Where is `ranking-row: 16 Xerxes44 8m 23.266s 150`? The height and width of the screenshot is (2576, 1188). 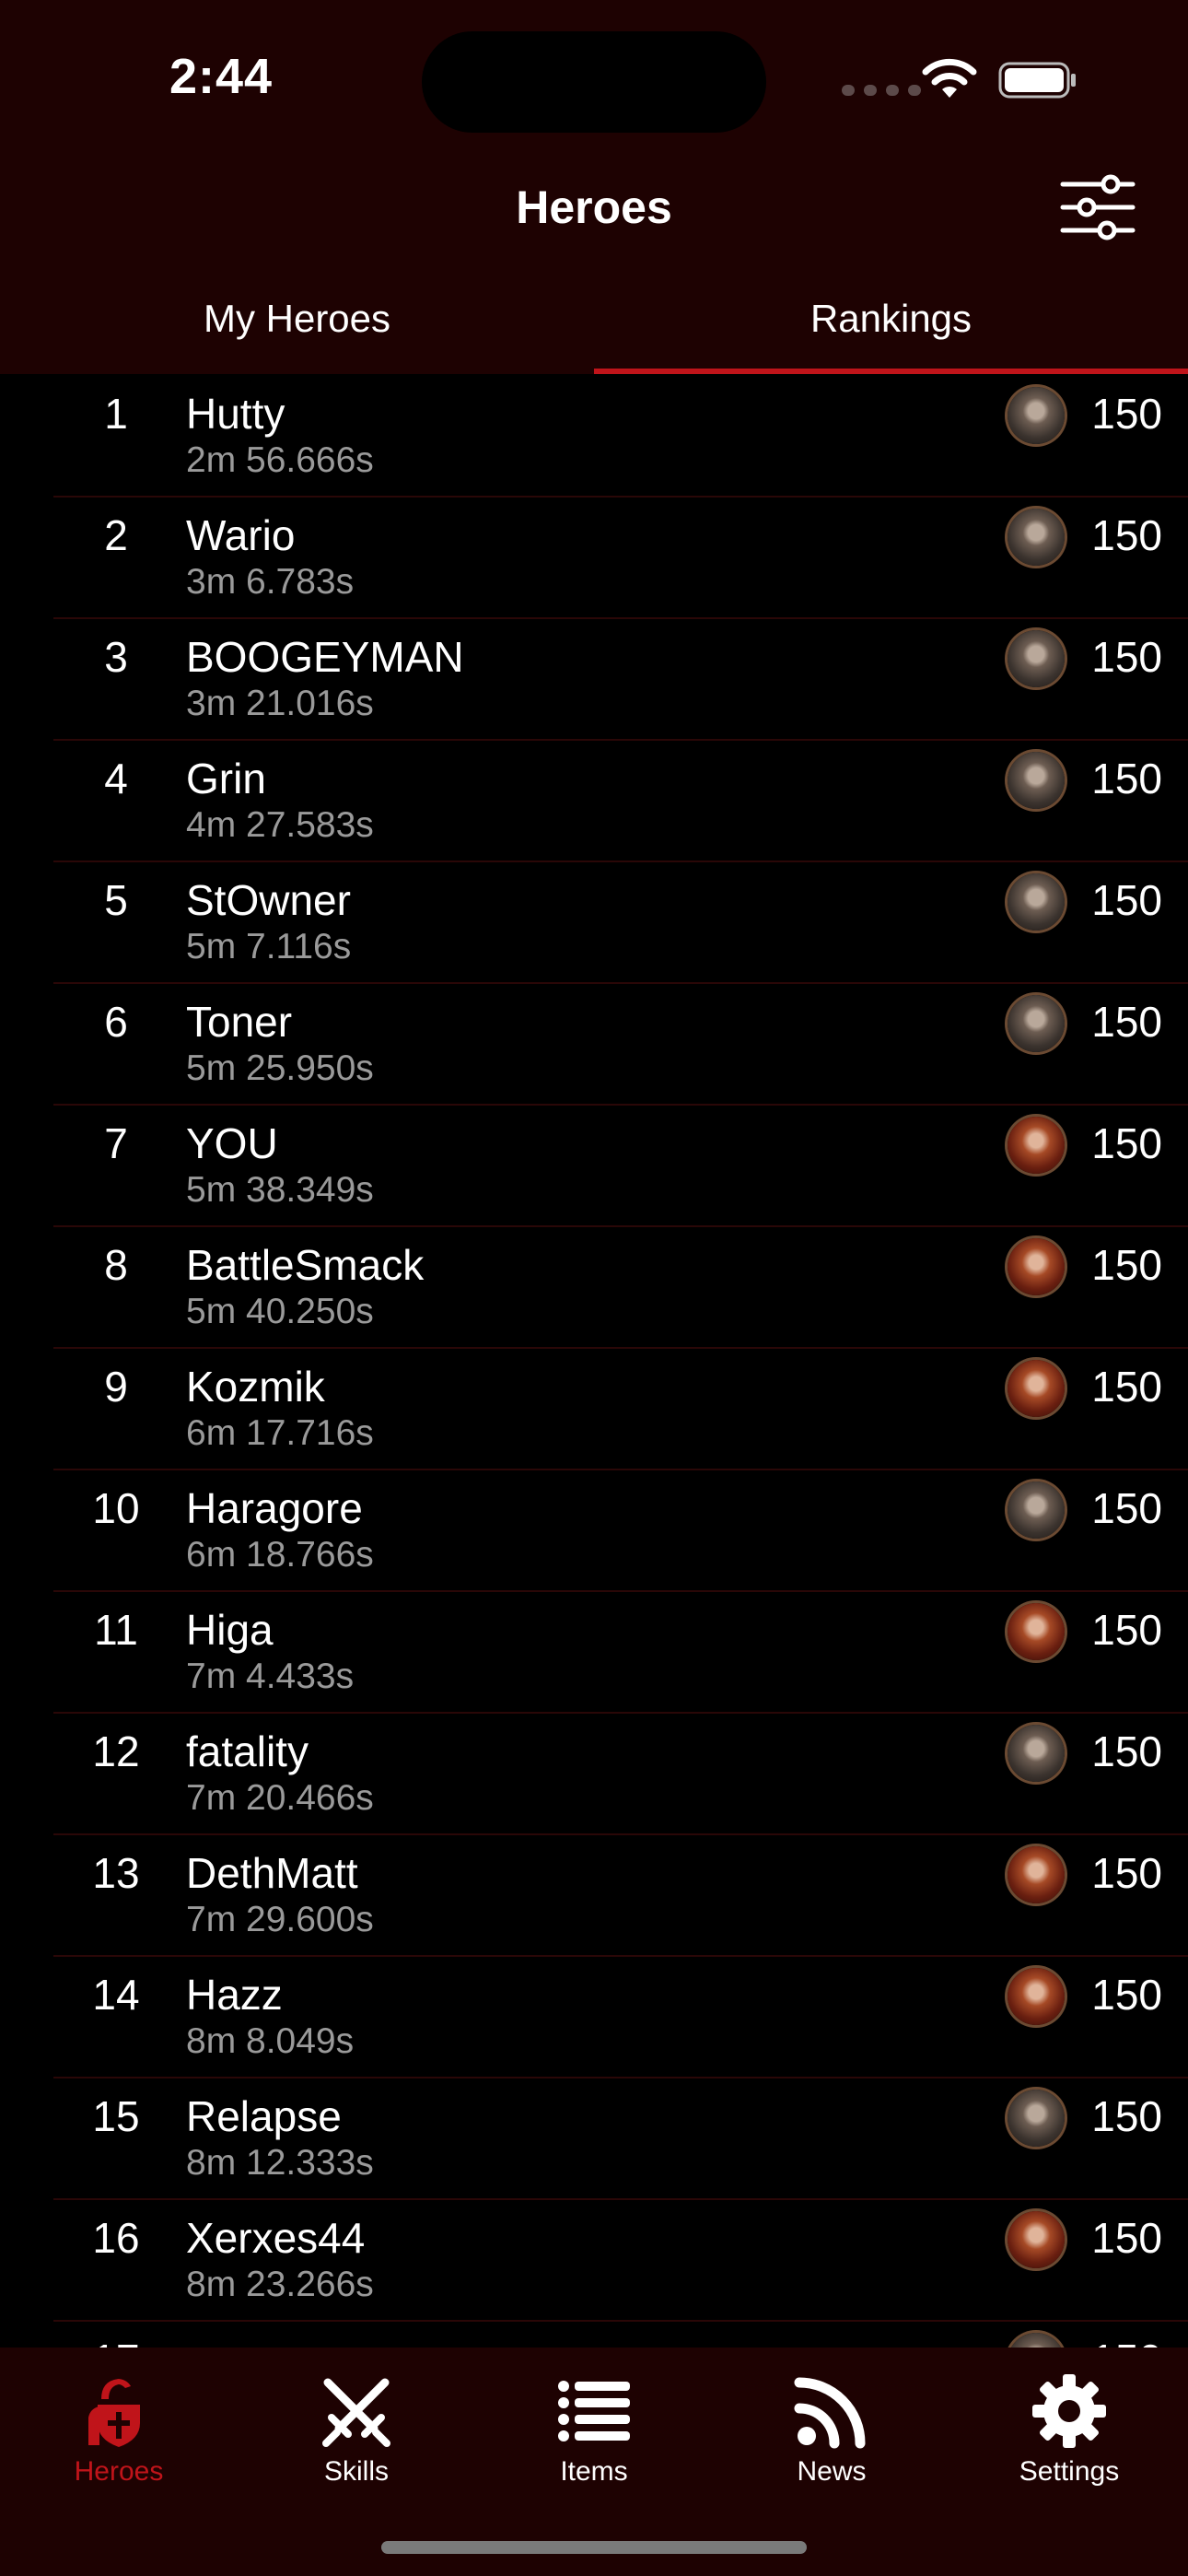
ranking-row: 16 Xerxes44 8m 23.266s 150 is located at coordinates (620, 2260).